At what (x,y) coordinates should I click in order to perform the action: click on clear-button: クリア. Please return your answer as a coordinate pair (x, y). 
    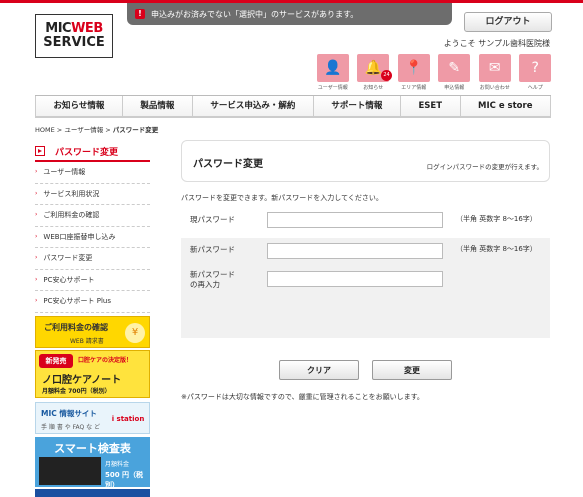
    Looking at the image, I should click on (319, 370).